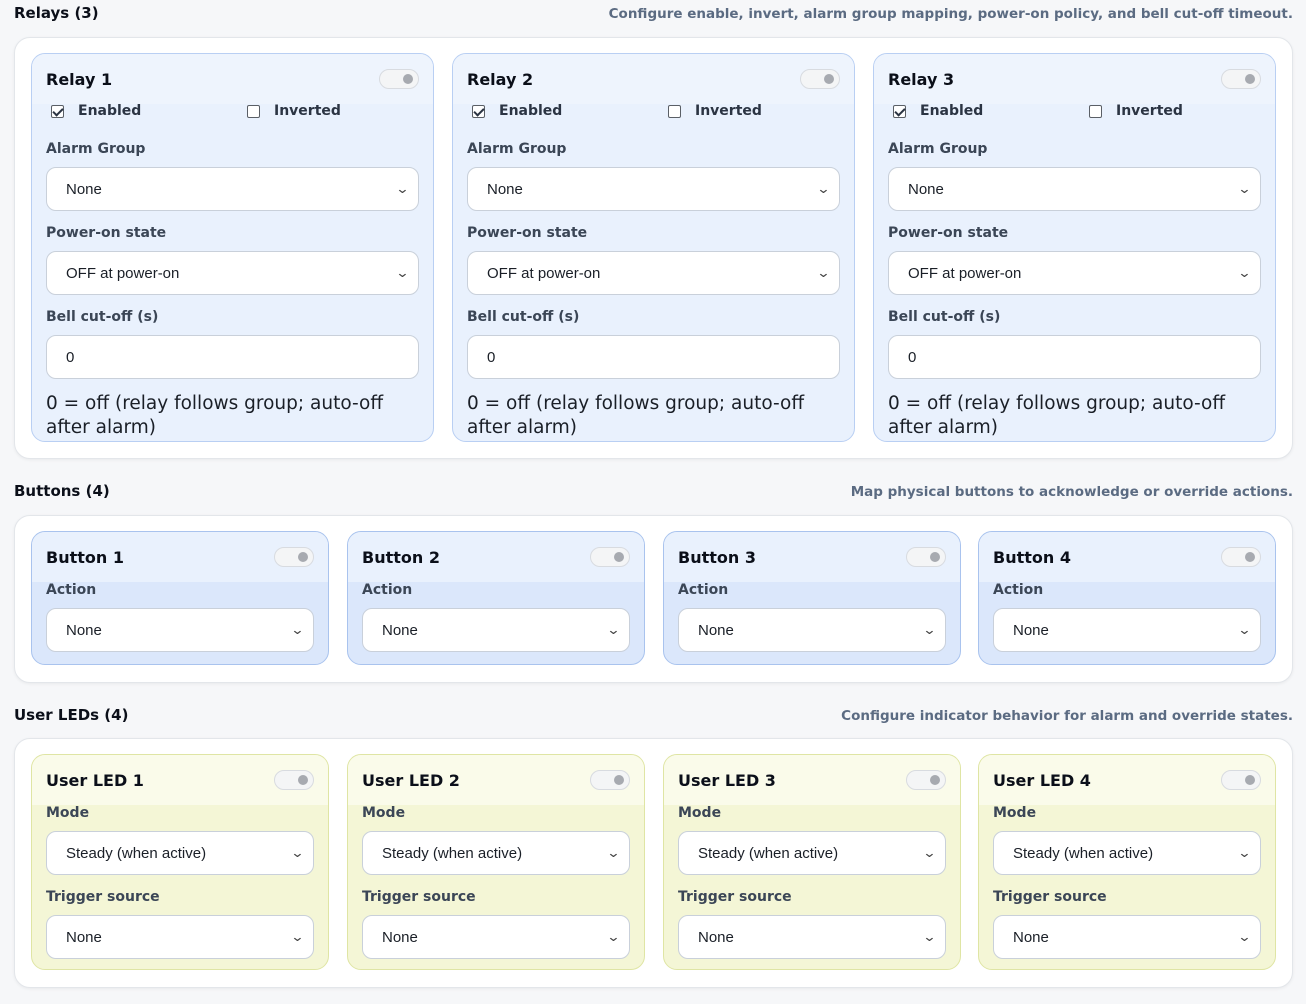  What do you see at coordinates (180, 598) in the screenshot?
I see `button-card-1: Button 1 Action None ⌄` at bounding box center [180, 598].